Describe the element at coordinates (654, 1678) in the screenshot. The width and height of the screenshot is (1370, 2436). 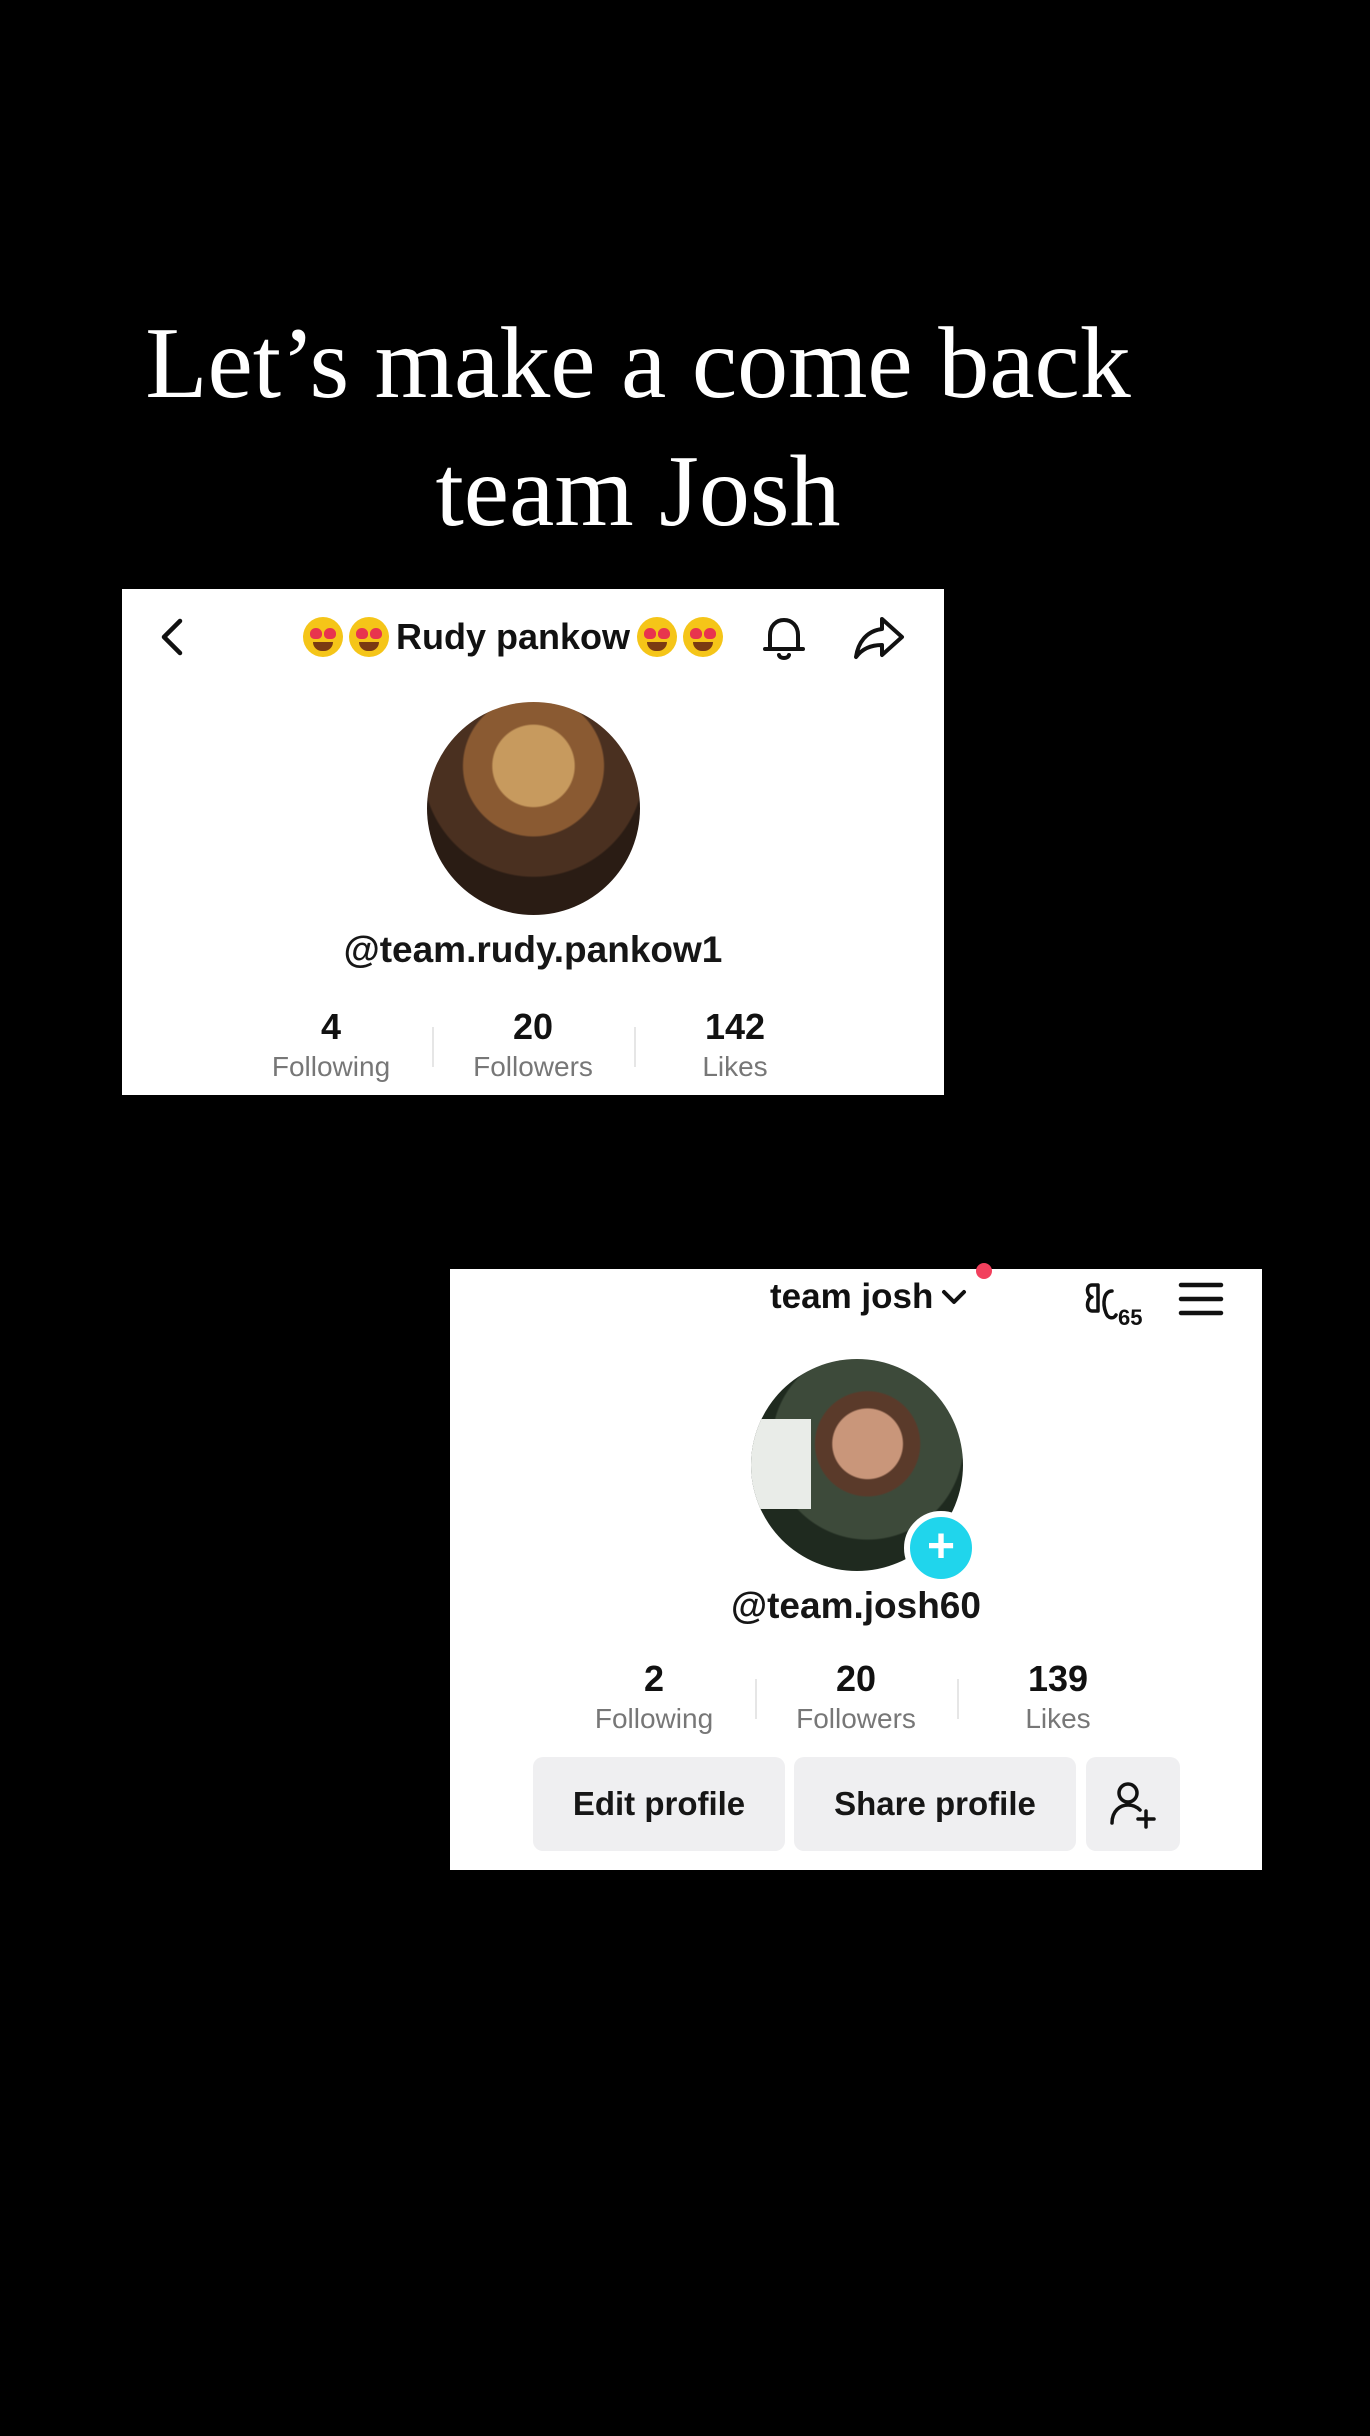
I see `stat-value: 2` at that location.